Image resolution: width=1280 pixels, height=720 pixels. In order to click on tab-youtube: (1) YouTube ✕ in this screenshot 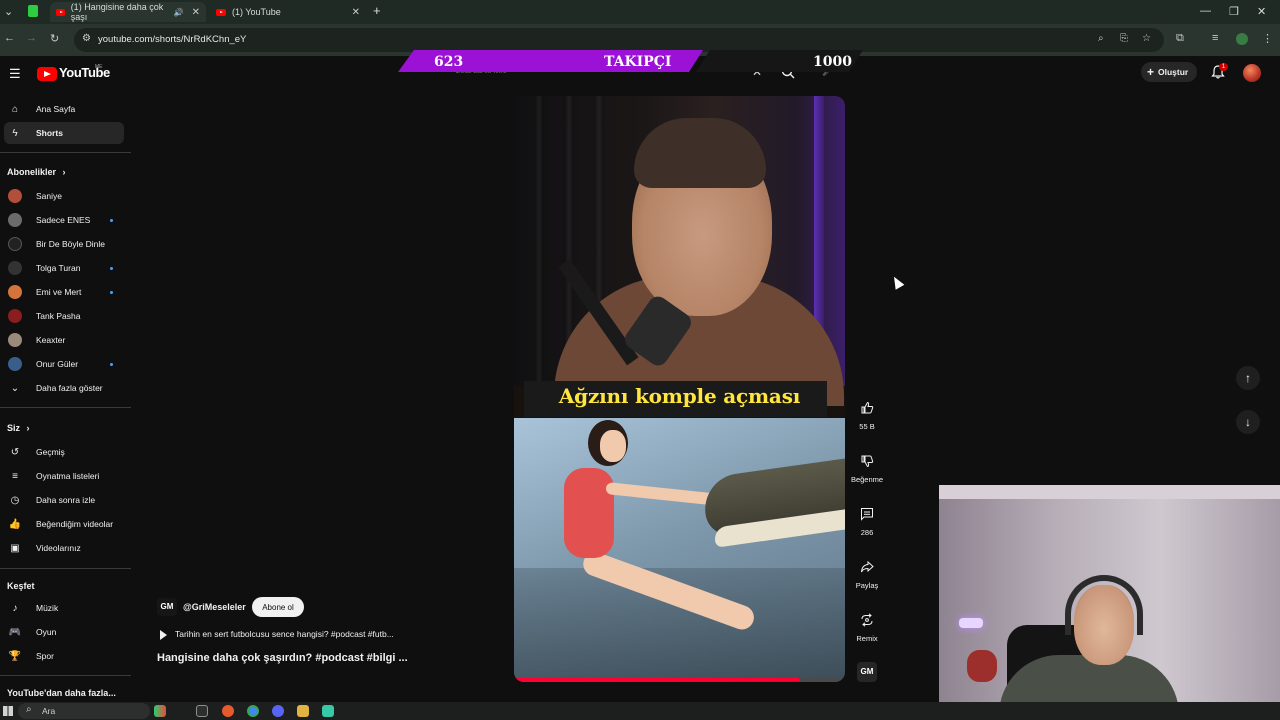, I will do `click(288, 12)`.